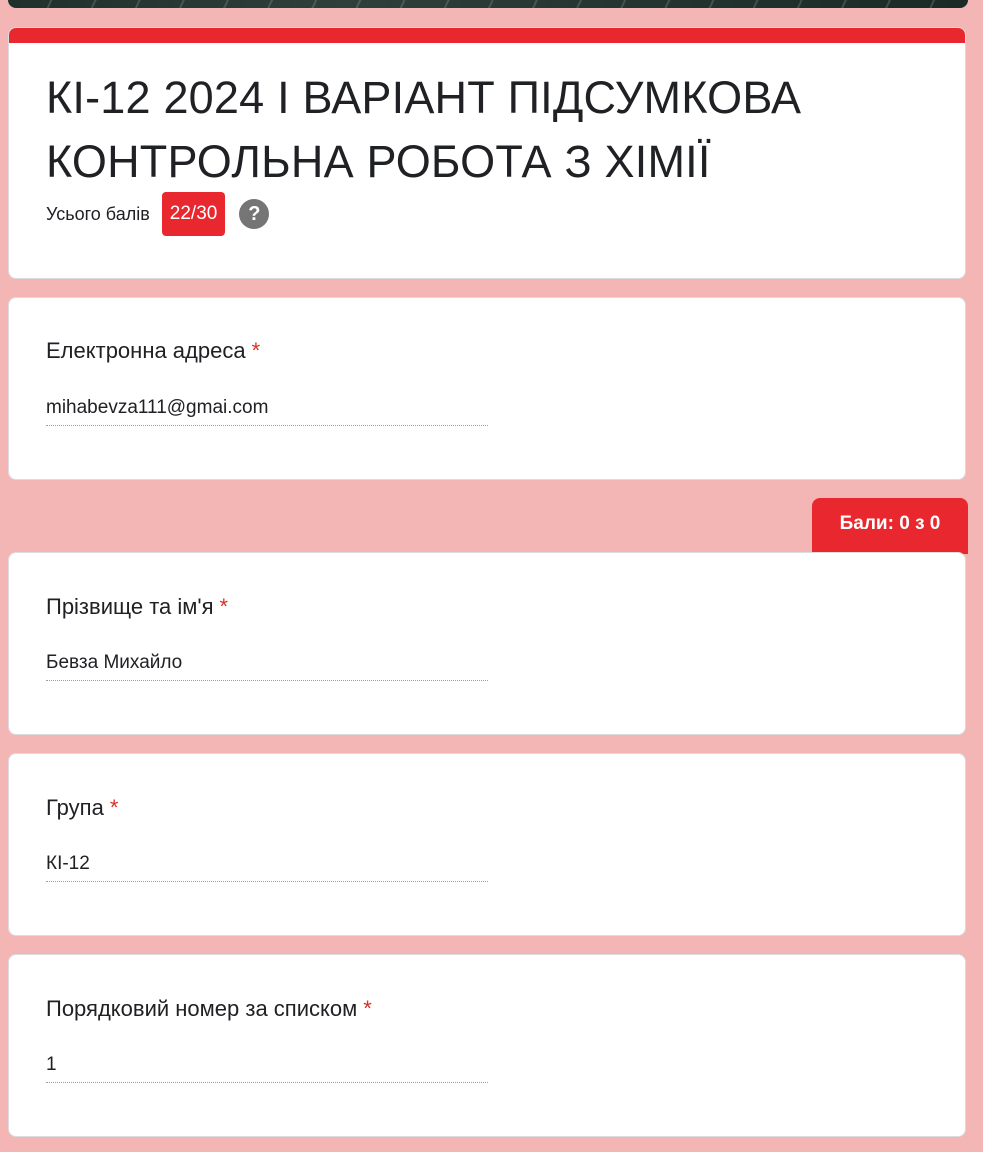 Image resolution: width=983 pixels, height=1152 pixels. What do you see at coordinates (267, 411) in the screenshot?
I see `email-answer: mihabevza111@gmai.com` at bounding box center [267, 411].